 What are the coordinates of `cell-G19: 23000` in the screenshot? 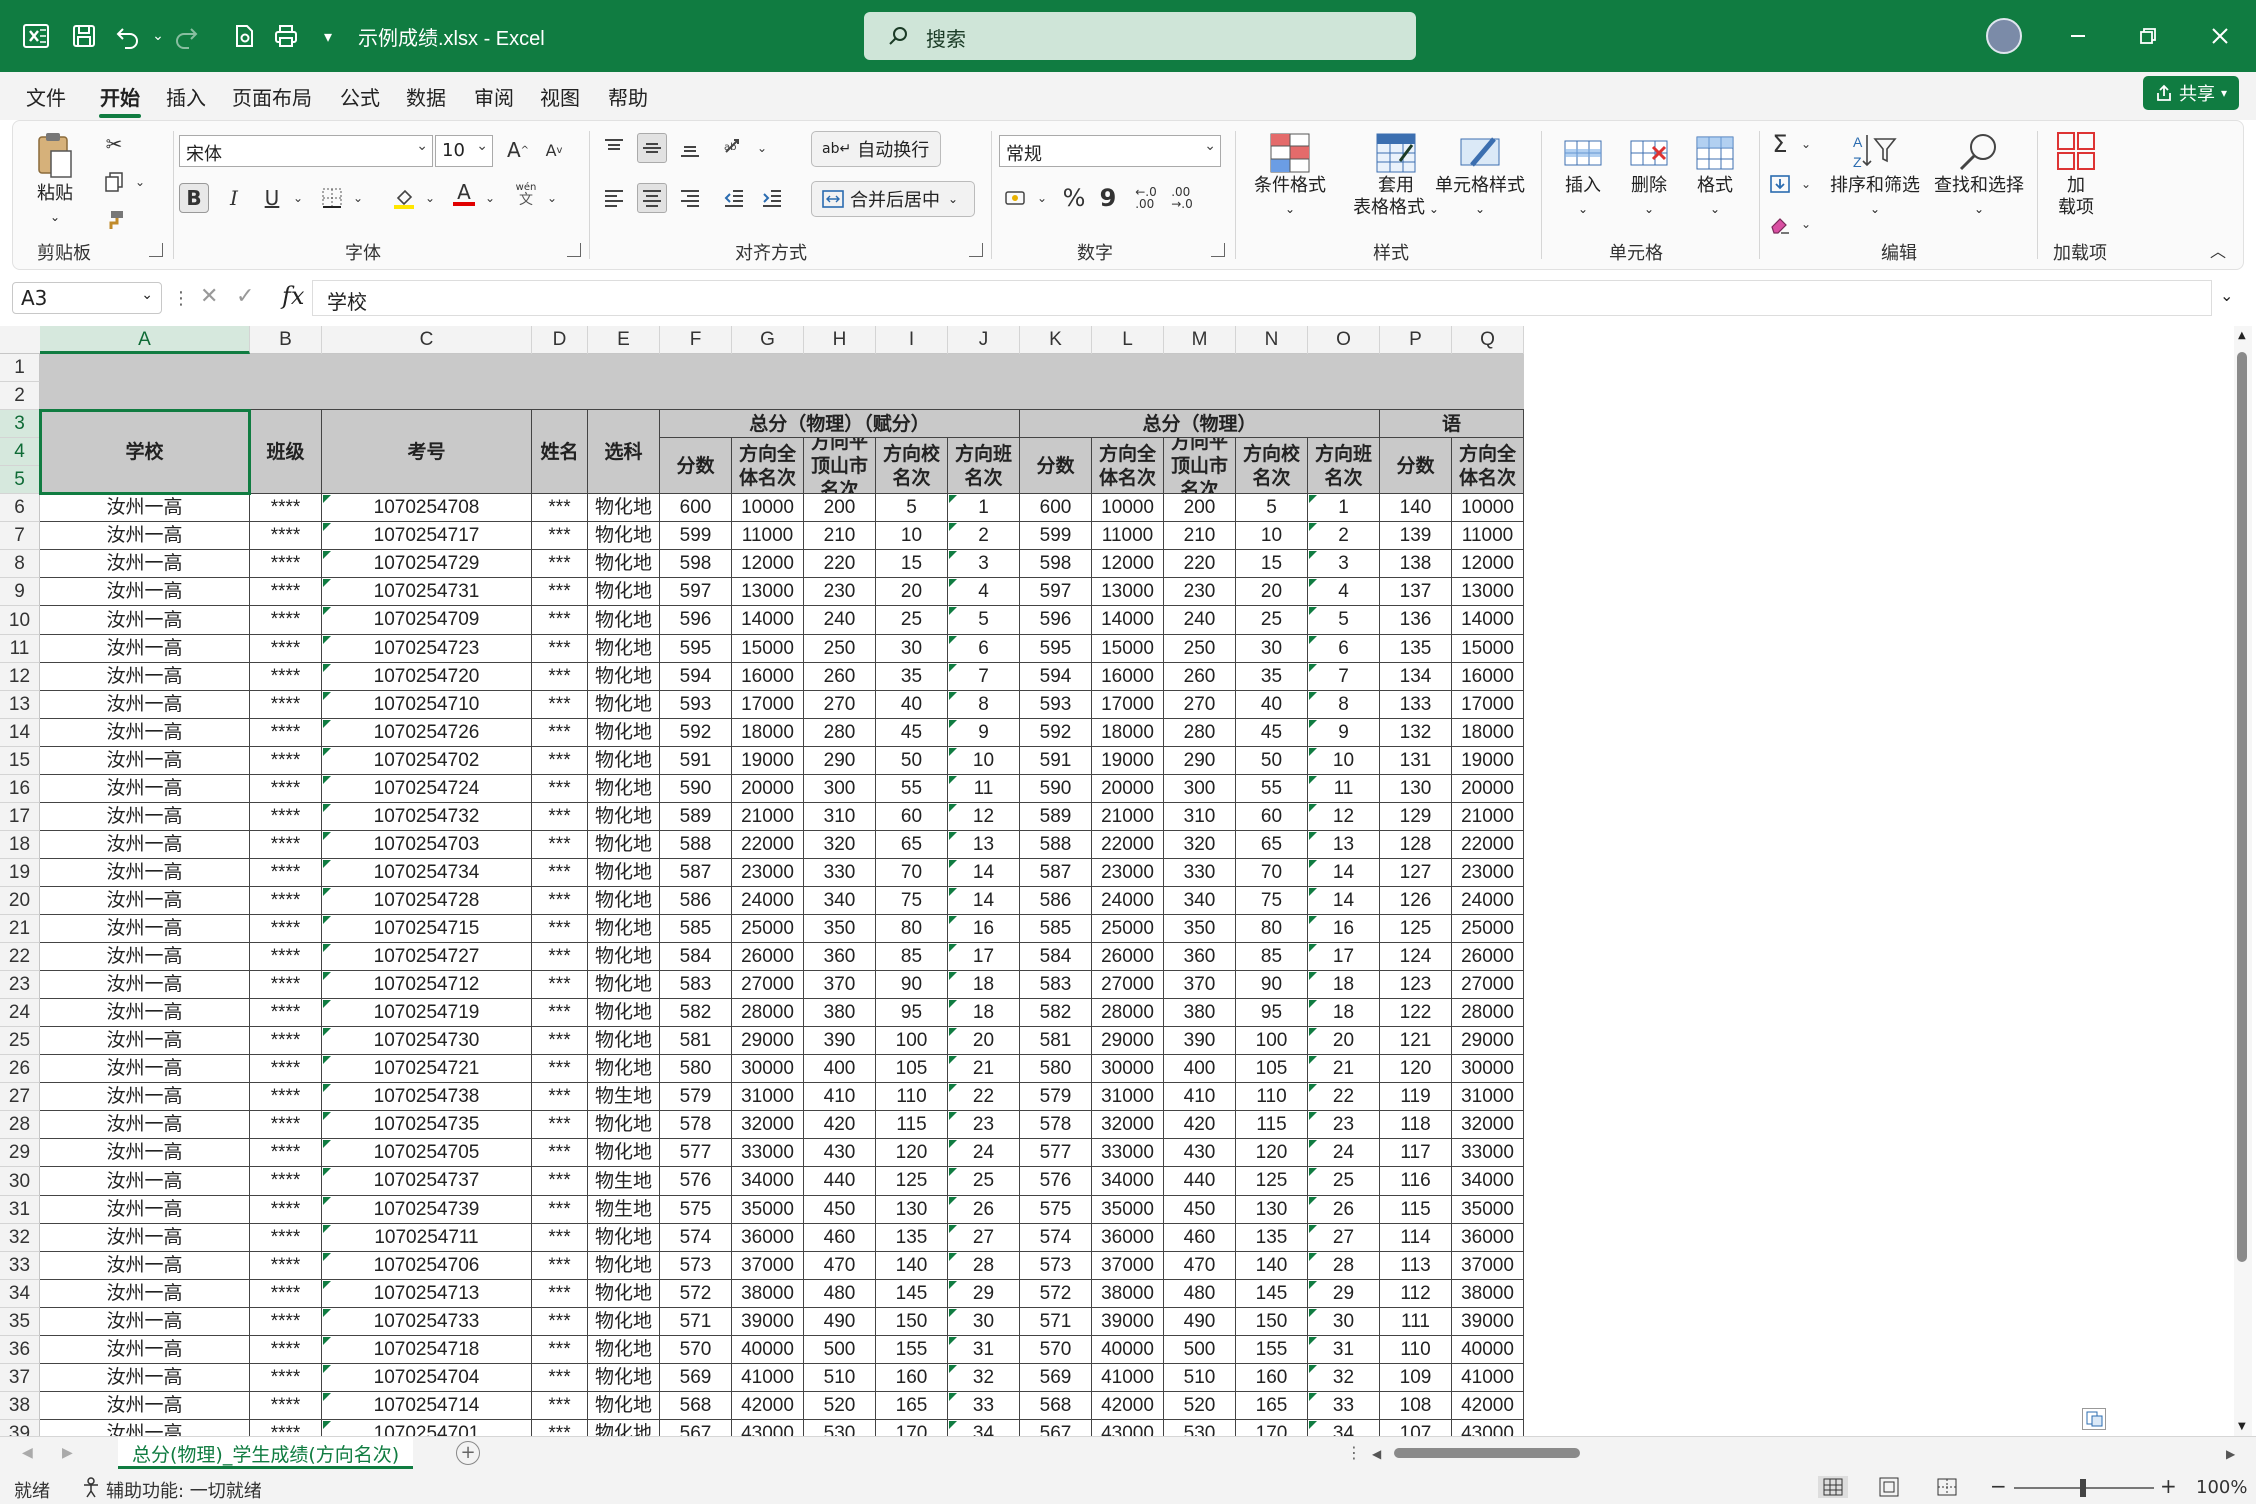 It's located at (768, 873).